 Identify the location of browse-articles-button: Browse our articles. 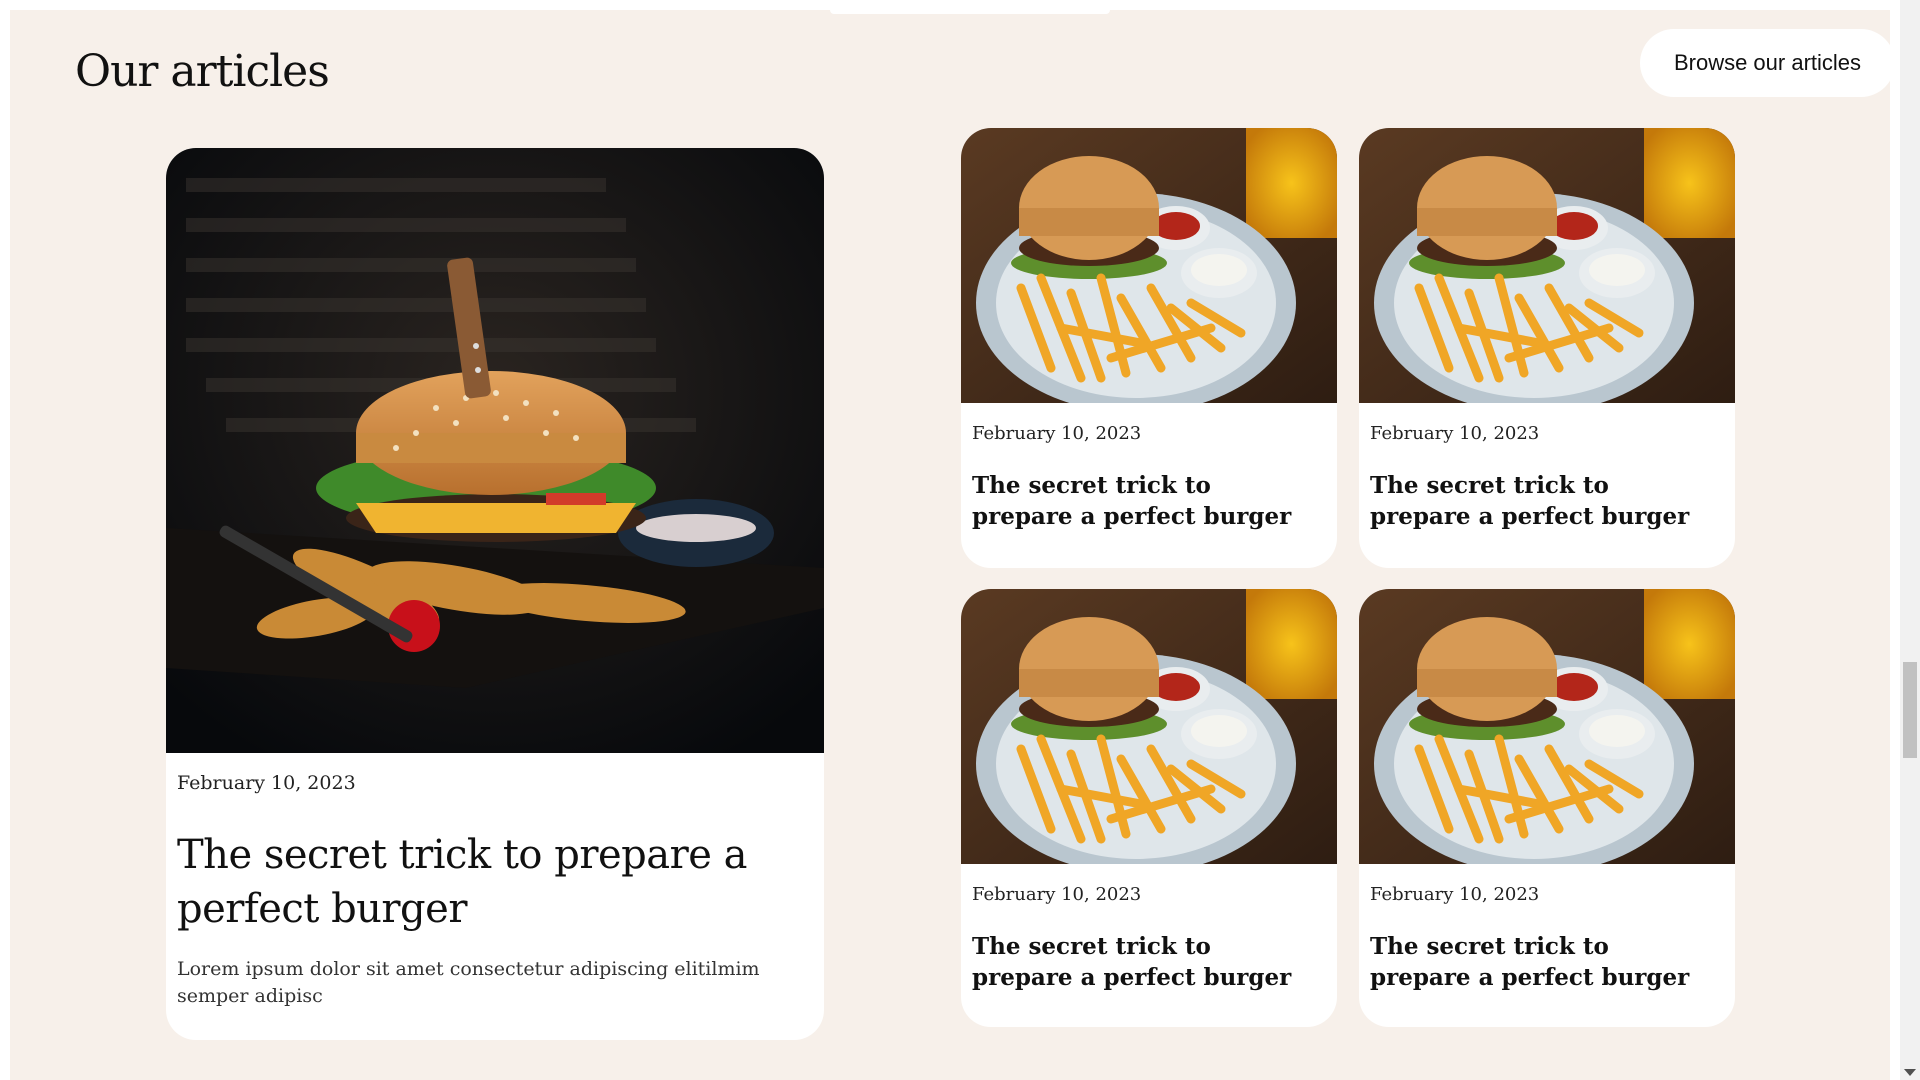
(1767, 63).